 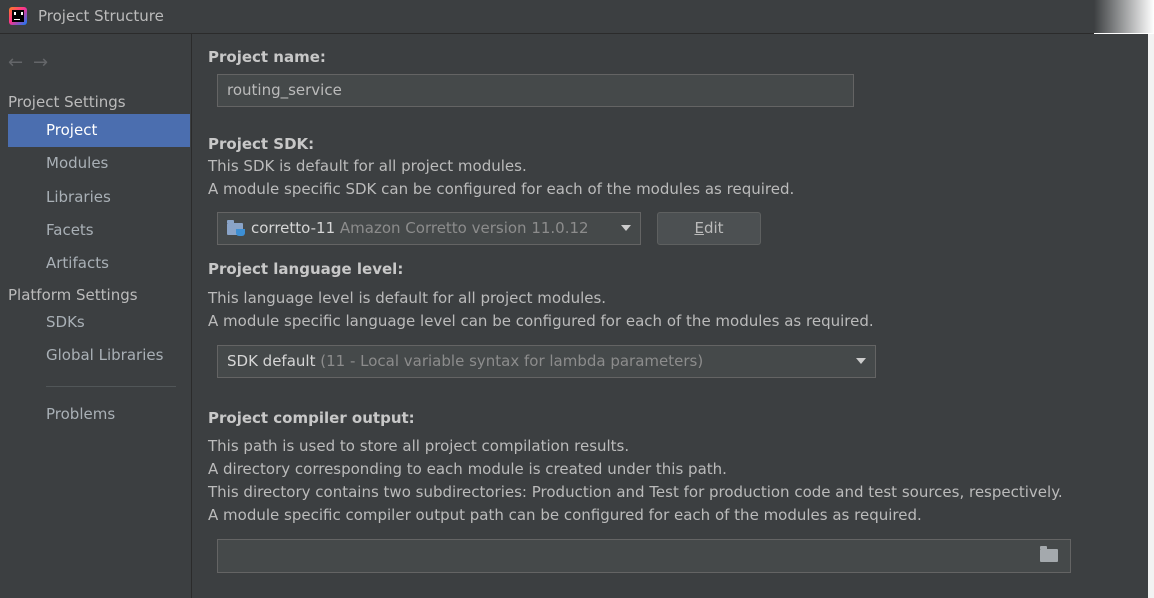 What do you see at coordinates (644, 556) in the screenshot?
I see `compiler-output-path-input` at bounding box center [644, 556].